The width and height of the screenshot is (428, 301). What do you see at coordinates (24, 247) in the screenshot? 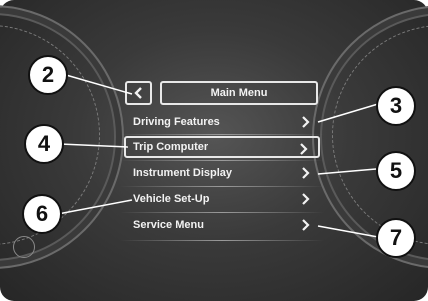
I see `cluster-emblem-icon` at bounding box center [24, 247].